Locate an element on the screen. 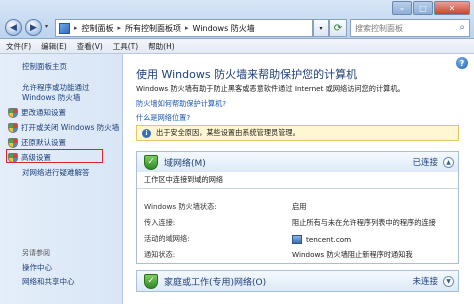 The image size is (474, 304). row-value: 启用 is located at coordinates (299, 206).